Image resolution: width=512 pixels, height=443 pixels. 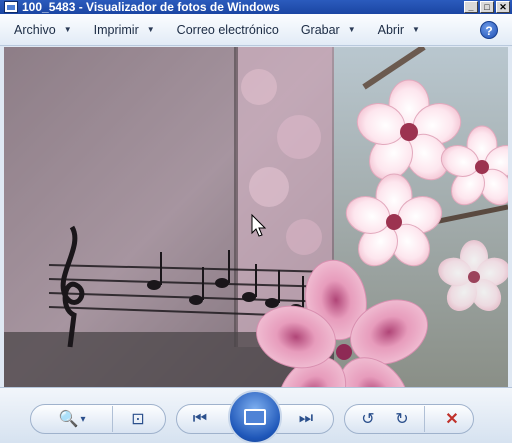 What do you see at coordinates (320, 29) in the screenshot?
I see `menu-grabar-label: Grabar` at bounding box center [320, 29].